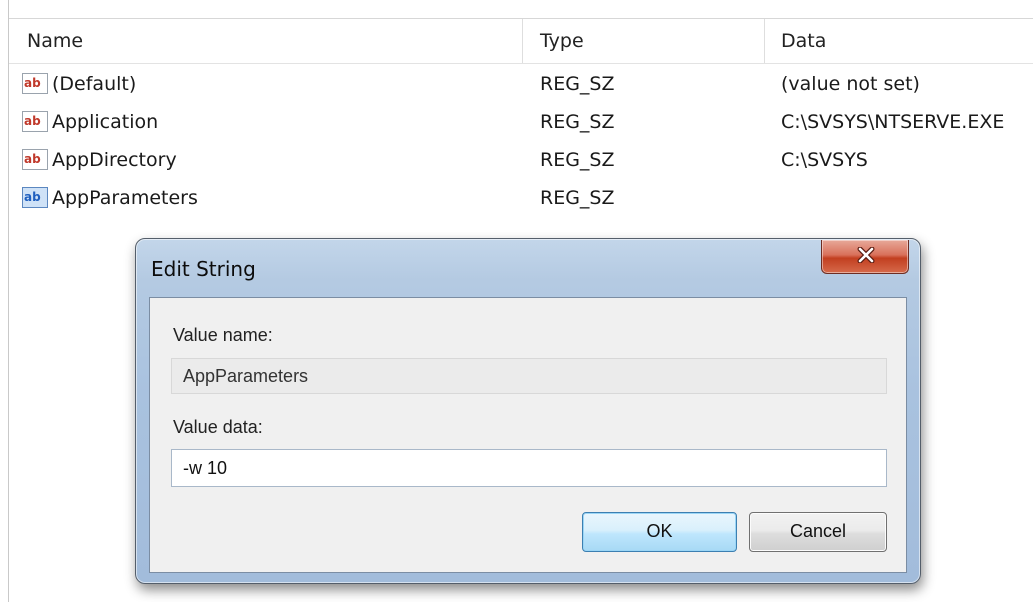 The height and width of the screenshot is (602, 1033). I want to click on ok-button: OK, so click(659, 532).